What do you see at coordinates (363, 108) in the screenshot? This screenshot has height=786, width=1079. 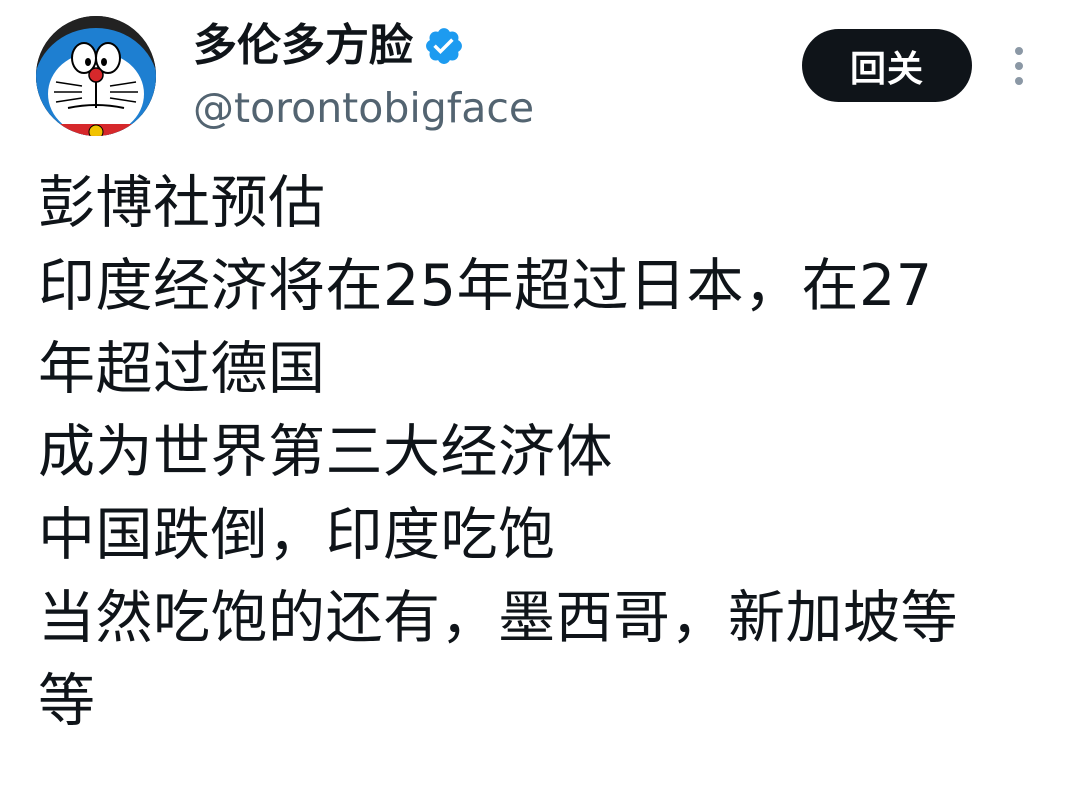 I see `user-handle: @torontobigface` at bounding box center [363, 108].